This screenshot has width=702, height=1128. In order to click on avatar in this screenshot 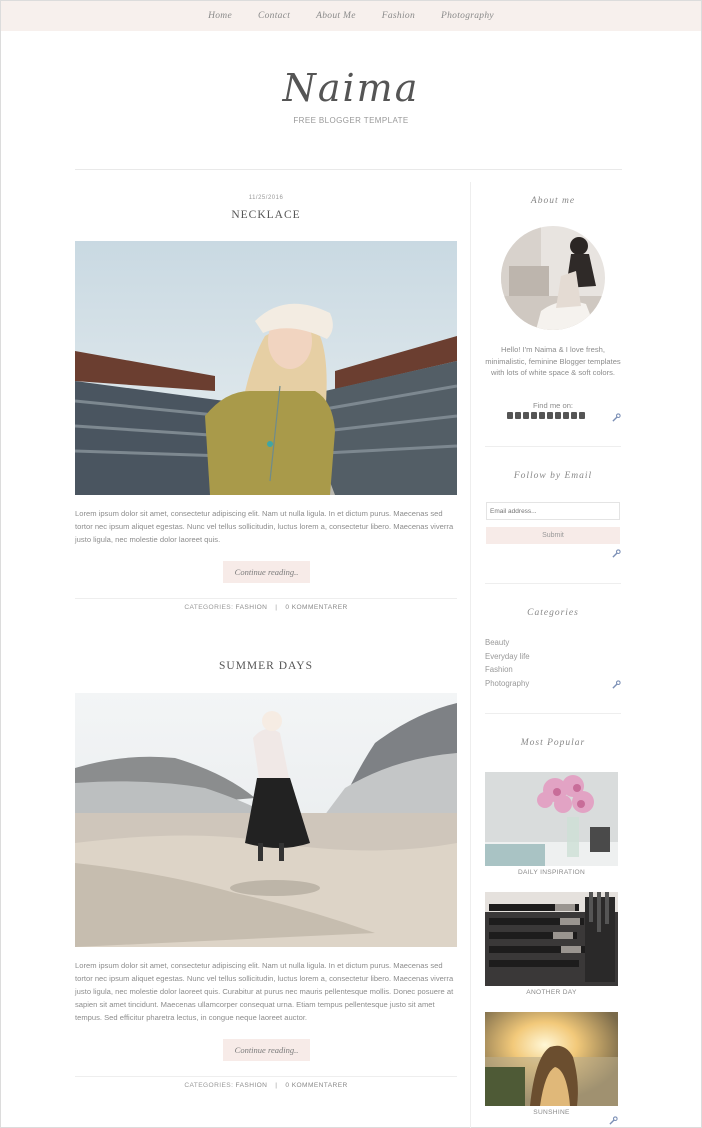, I will do `click(553, 278)`.